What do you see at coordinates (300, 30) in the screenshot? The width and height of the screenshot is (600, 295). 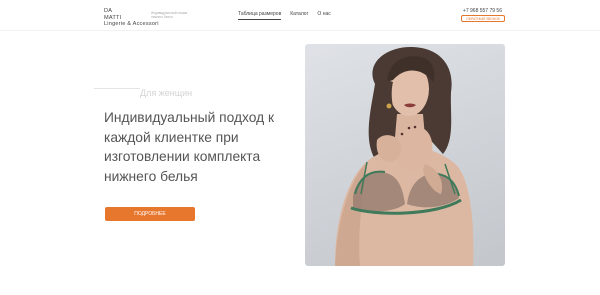 I see `header-divider` at bounding box center [300, 30].